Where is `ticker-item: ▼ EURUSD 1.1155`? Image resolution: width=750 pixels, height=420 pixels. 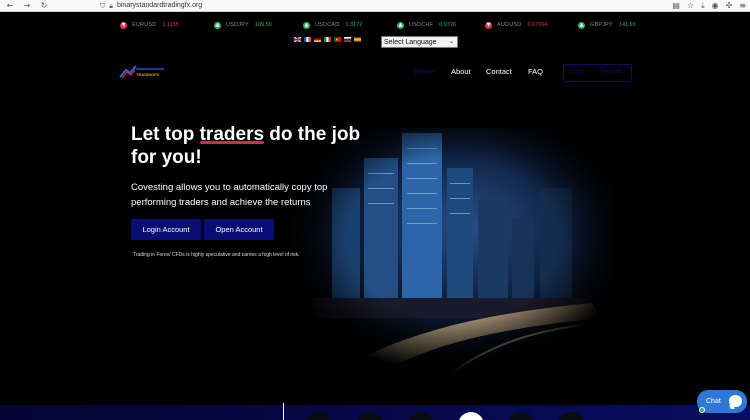 ticker-item: ▼ EURUSD 1.1155 is located at coordinates (149, 25).